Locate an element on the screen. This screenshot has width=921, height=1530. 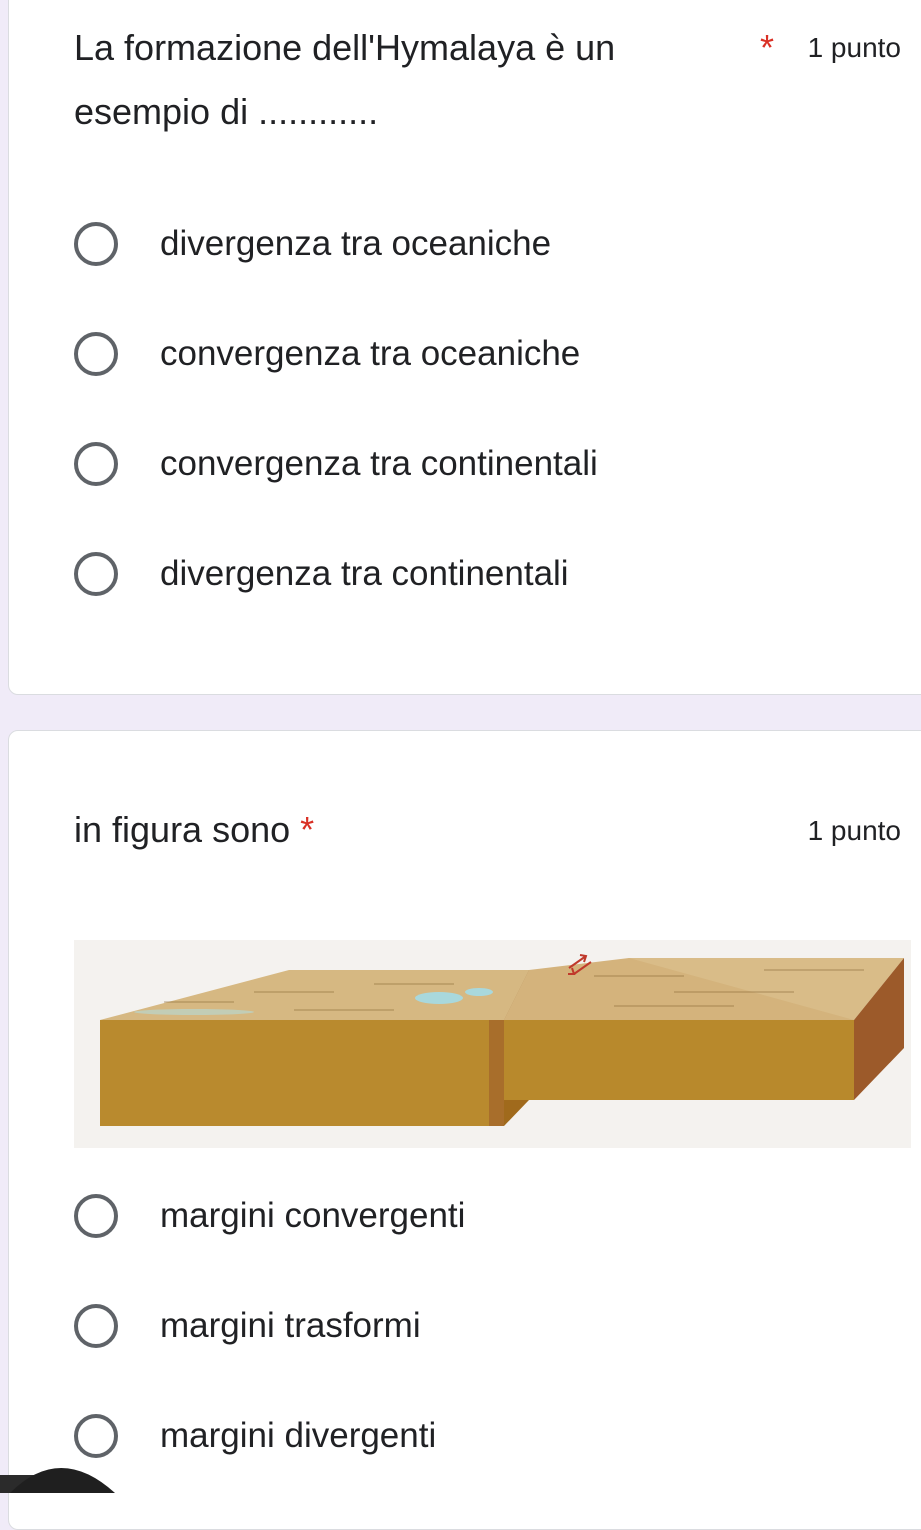
question-2-points: 1 punto is located at coordinates (854, 831).